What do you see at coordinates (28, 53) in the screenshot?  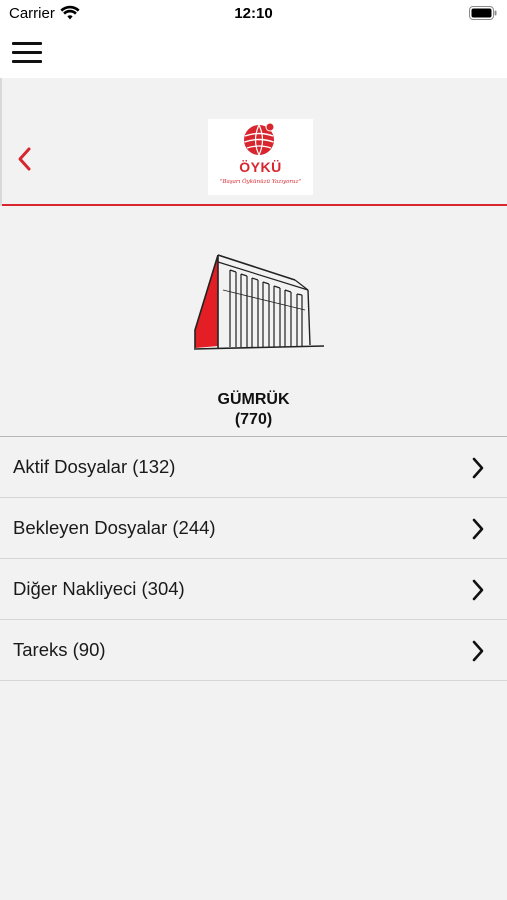 I see `hamburger-menu-icon` at bounding box center [28, 53].